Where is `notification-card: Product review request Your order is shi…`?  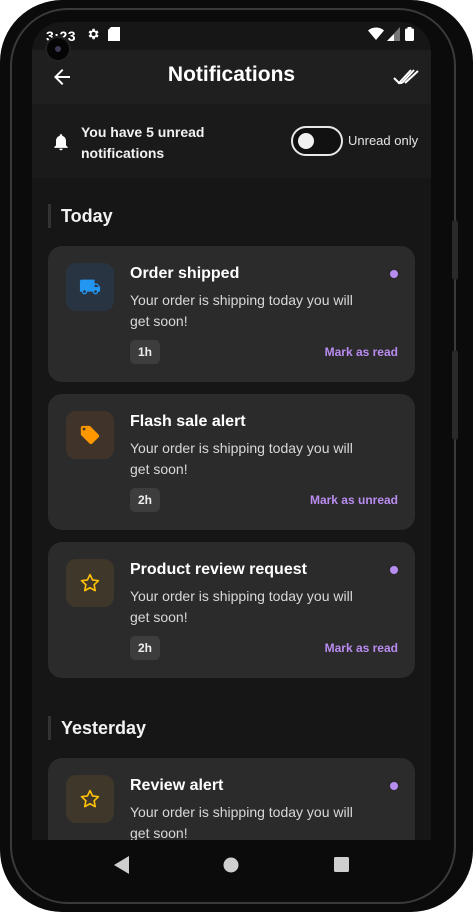 notification-card: Product review request Your order is shi… is located at coordinates (231, 610).